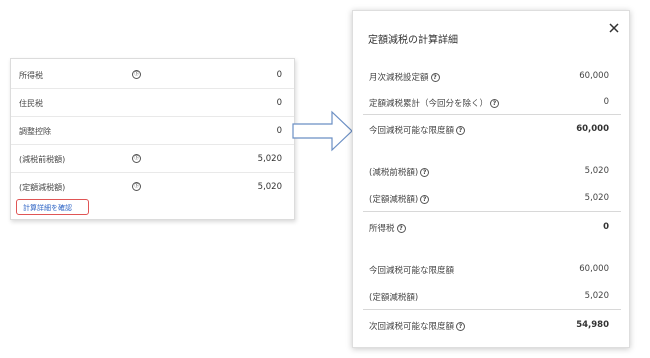 This screenshot has height=358, width=650. I want to click on row-label: 今回減税可能な限度額?, so click(417, 130).